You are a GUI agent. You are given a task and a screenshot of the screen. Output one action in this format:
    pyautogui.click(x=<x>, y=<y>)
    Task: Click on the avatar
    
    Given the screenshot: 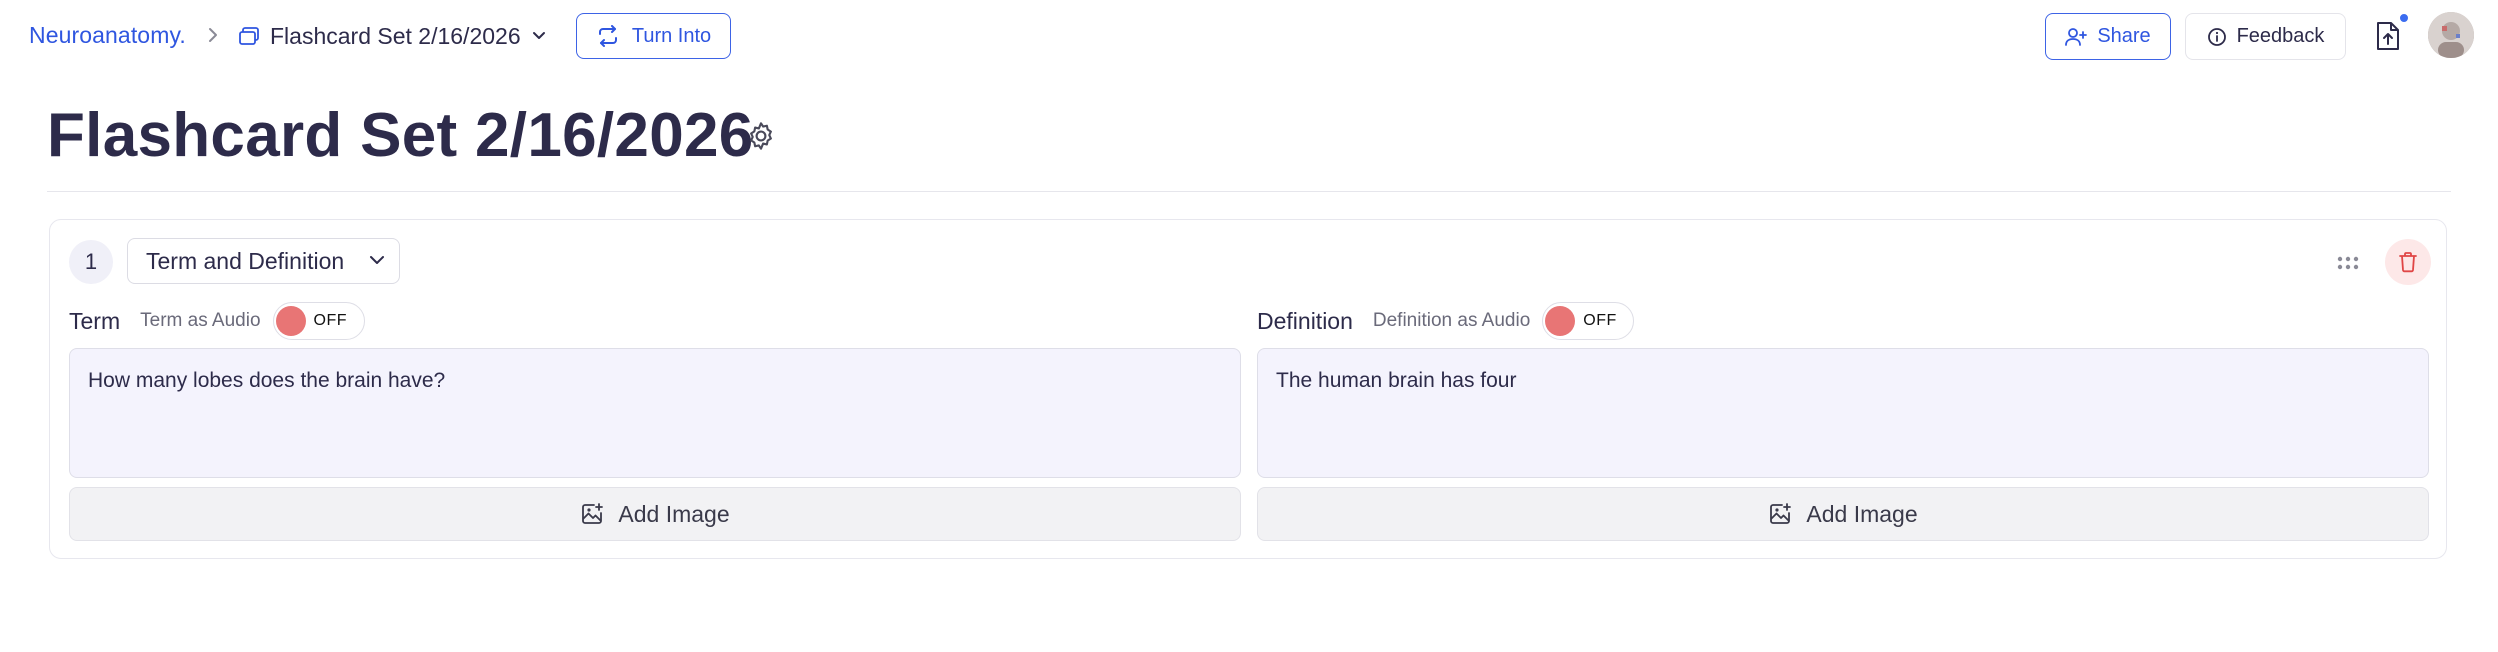 What is the action you would take?
    pyautogui.click(x=2451, y=35)
    